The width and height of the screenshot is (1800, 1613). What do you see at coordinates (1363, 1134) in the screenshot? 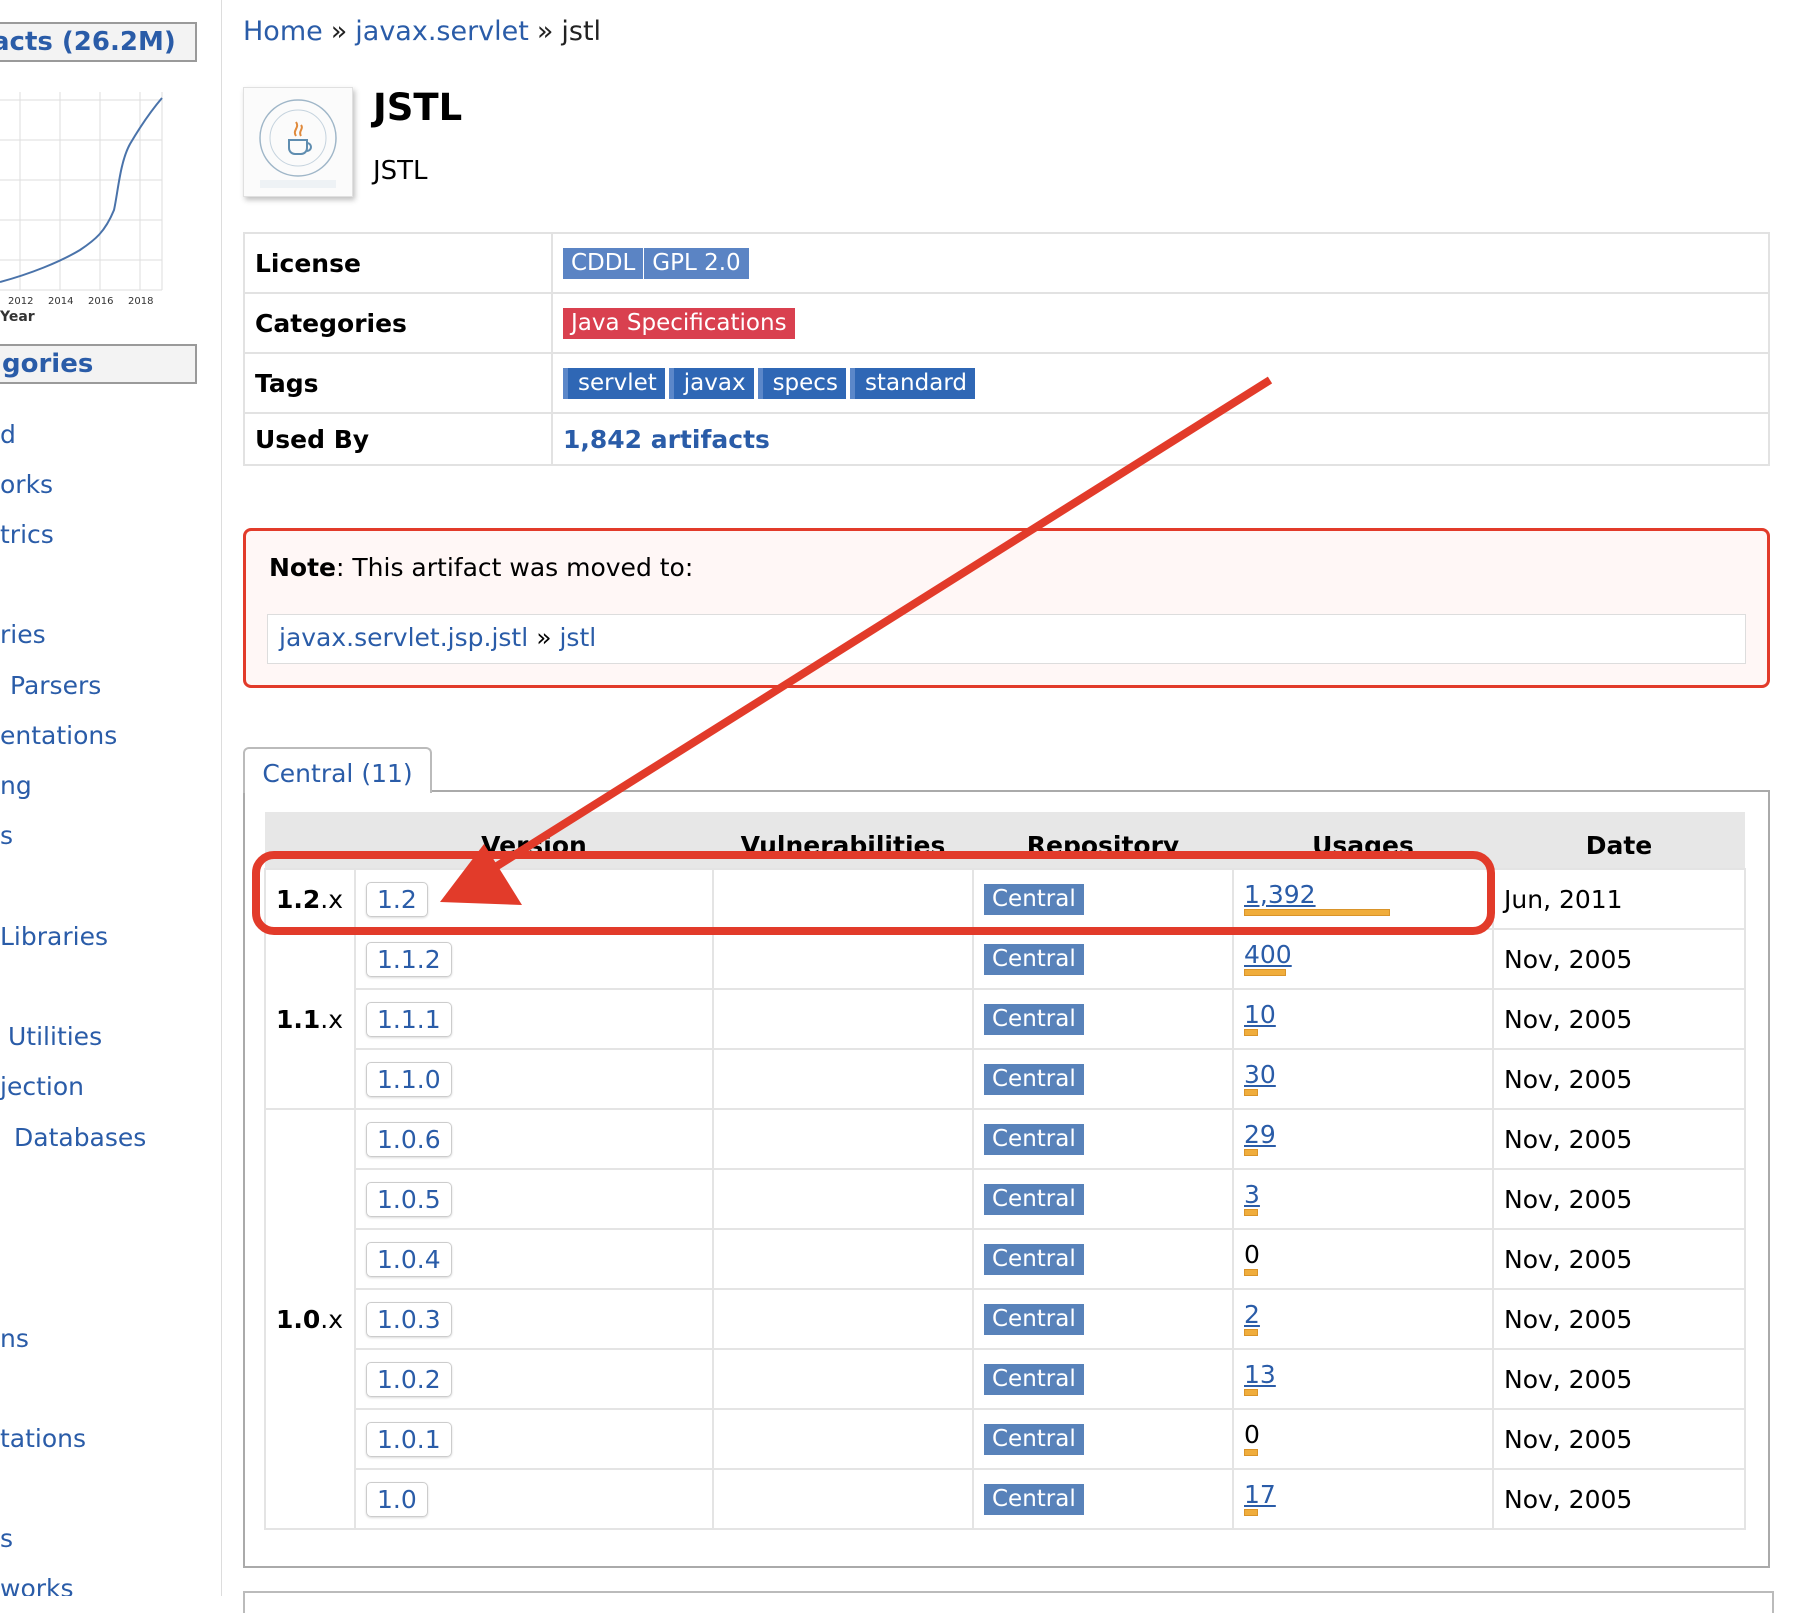
I see `usages-count: 29` at bounding box center [1363, 1134].